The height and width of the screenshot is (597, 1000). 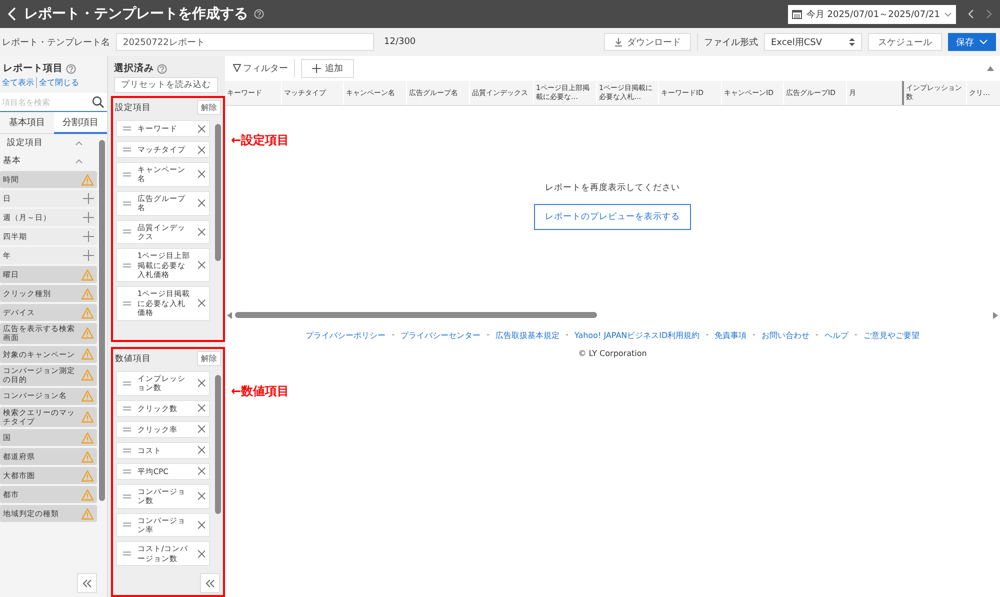 What do you see at coordinates (612, 217) in the screenshot?
I see `preview-button: レポートのプレビューを表示する` at bounding box center [612, 217].